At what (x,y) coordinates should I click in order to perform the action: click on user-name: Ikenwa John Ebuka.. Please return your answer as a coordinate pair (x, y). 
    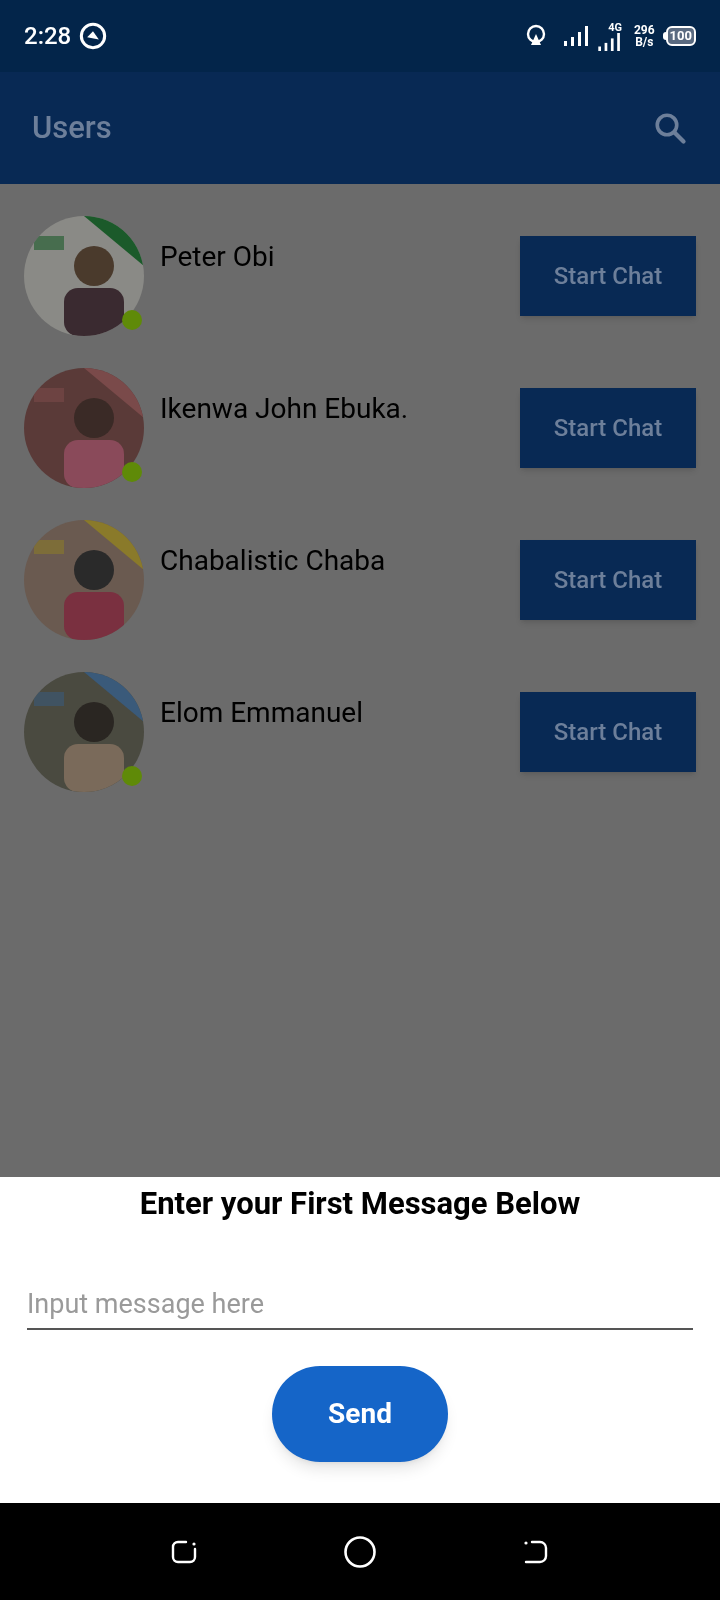
    Looking at the image, I should click on (285, 409).